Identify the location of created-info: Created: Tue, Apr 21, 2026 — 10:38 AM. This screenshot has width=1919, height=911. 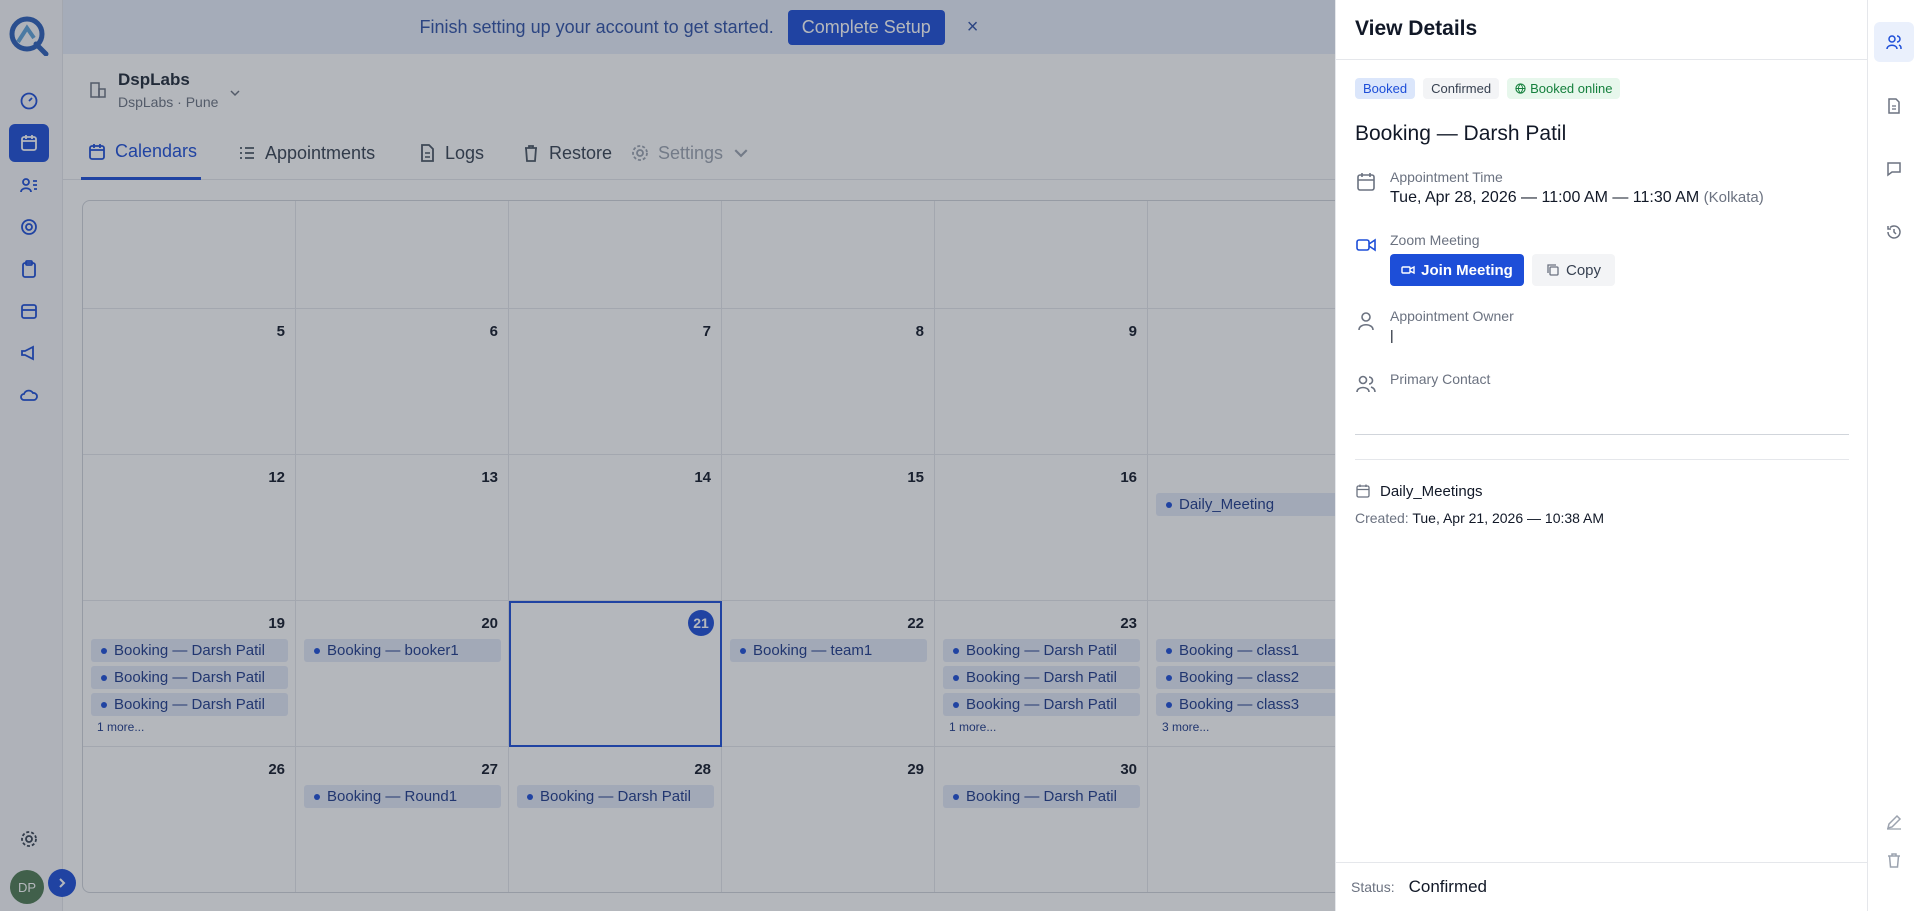
(1479, 518).